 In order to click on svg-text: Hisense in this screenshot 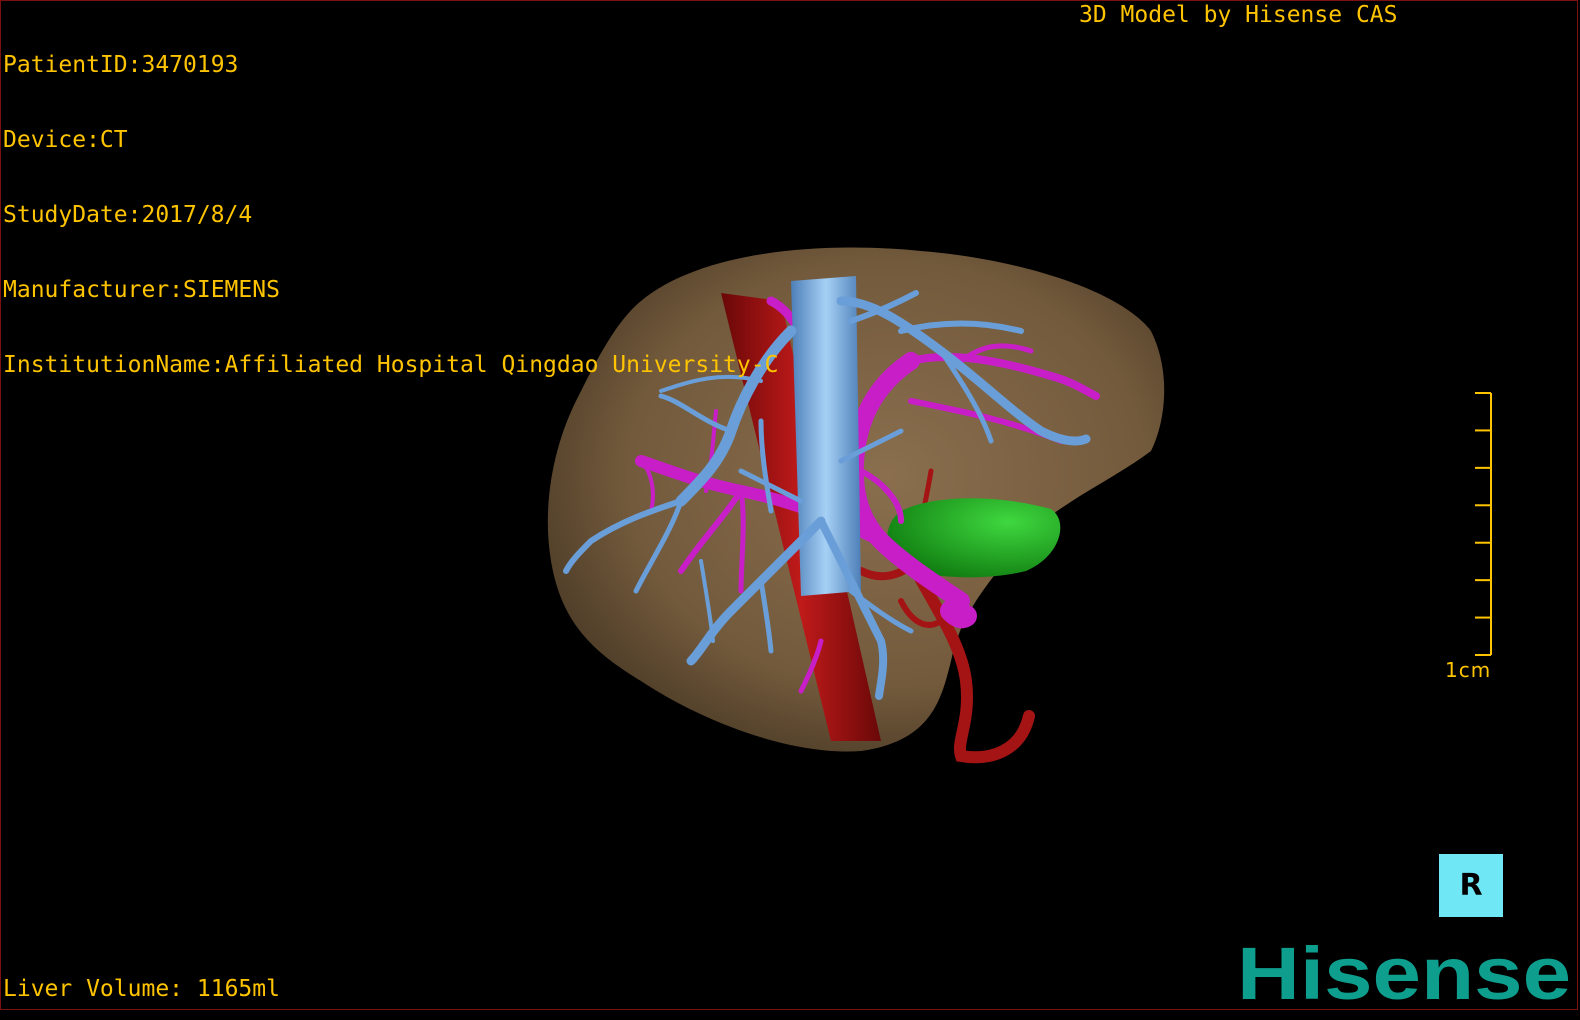, I will do `click(1404, 971)`.